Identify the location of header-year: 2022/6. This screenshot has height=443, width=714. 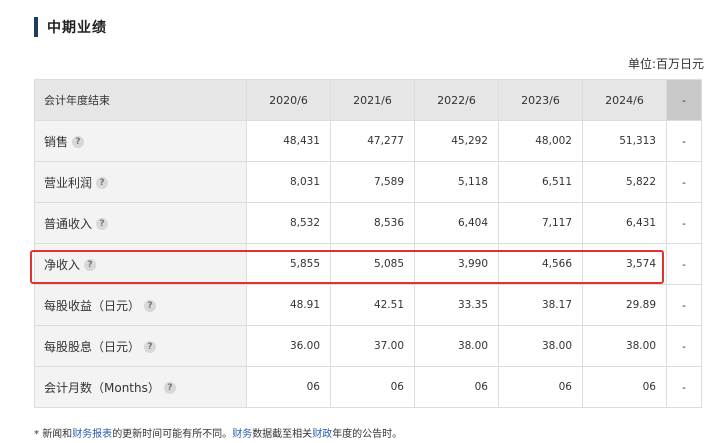
(456, 100).